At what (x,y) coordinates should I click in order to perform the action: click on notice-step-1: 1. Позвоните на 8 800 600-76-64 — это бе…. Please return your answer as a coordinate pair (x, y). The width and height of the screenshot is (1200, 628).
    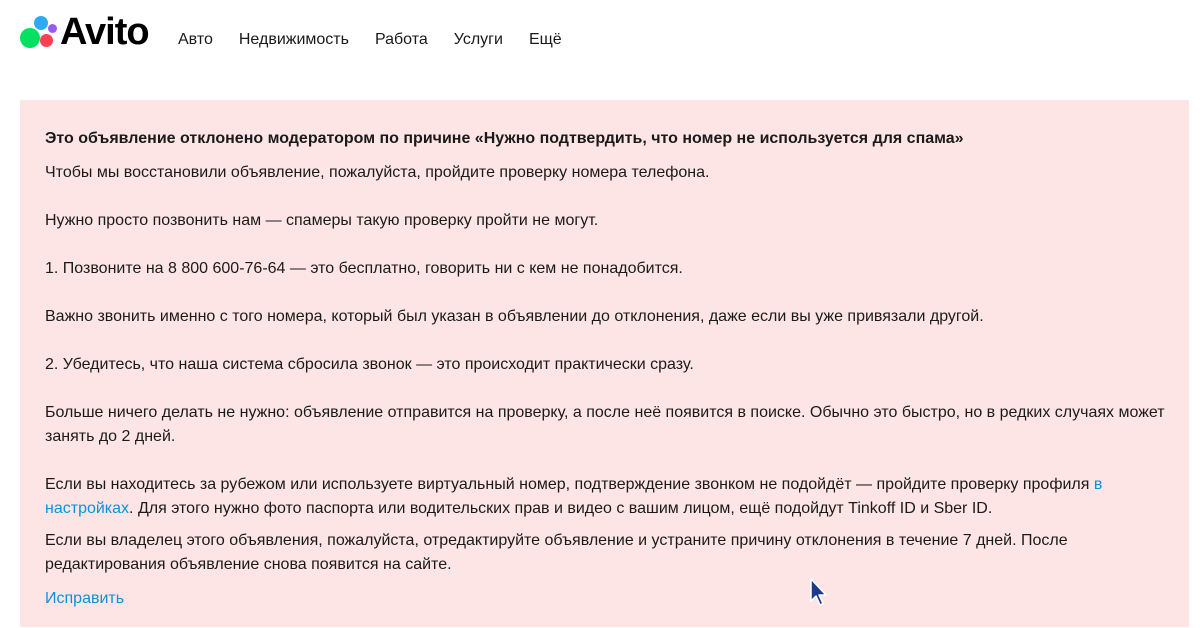
    Looking at the image, I should click on (364, 268).